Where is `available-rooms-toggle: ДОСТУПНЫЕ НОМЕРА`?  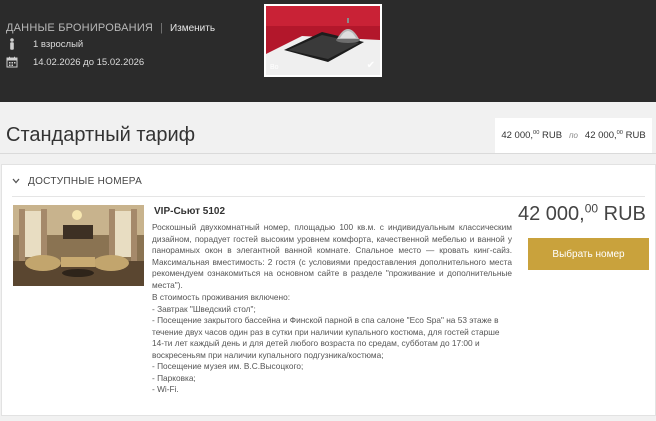
available-rooms-toggle: ДОСТУПНЫЕ НОМЕРА is located at coordinates (77, 181).